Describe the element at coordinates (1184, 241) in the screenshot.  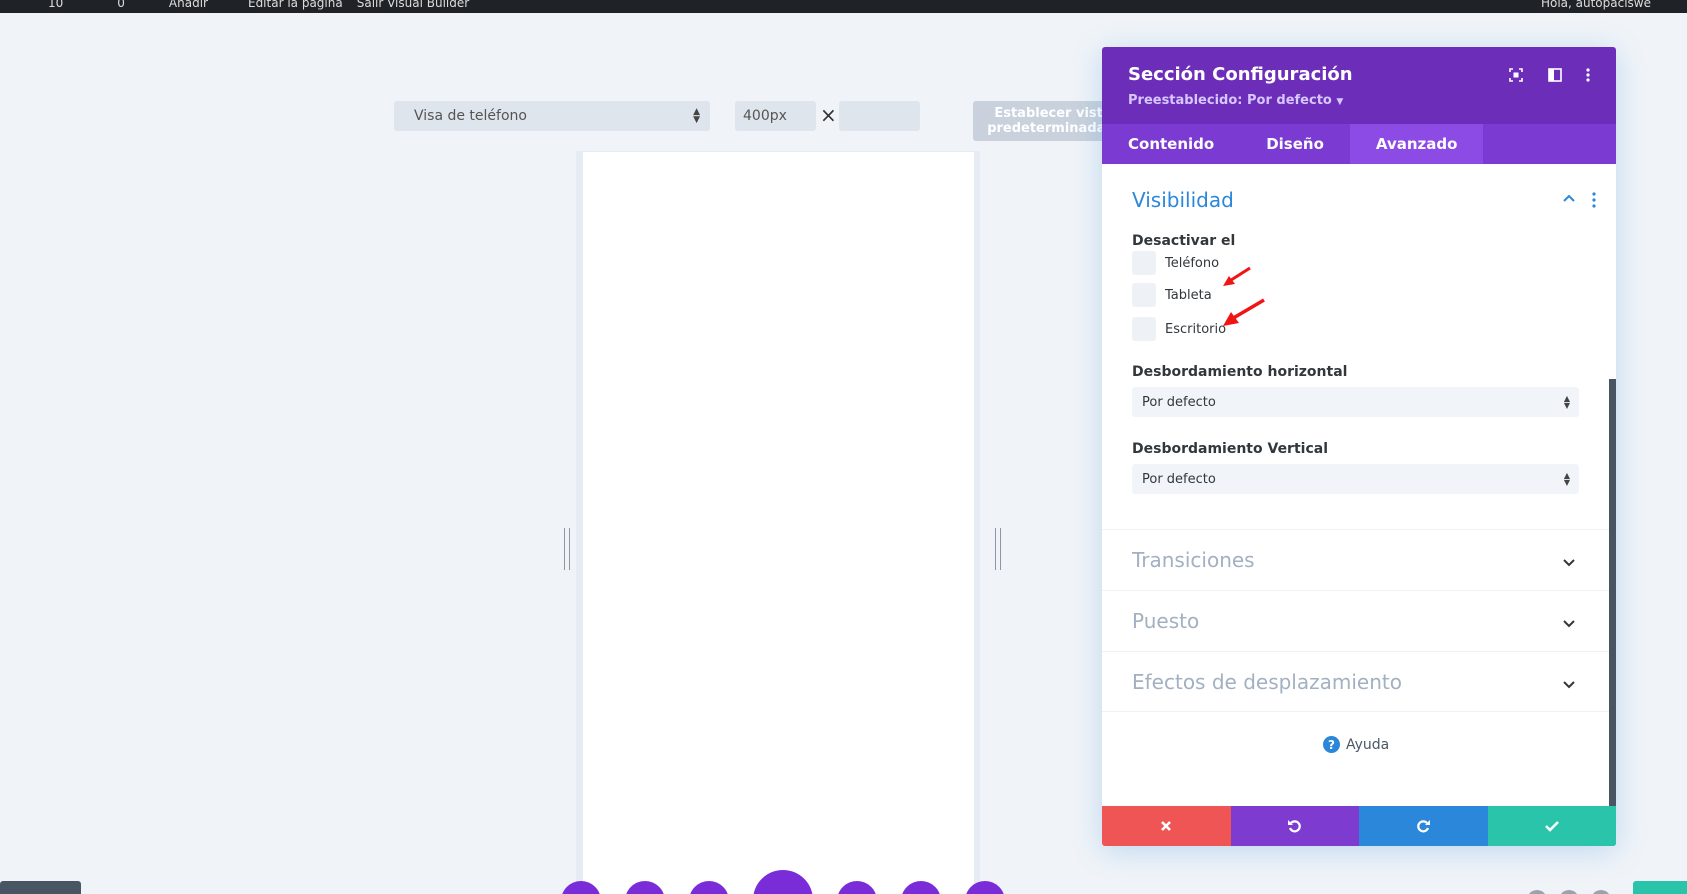
I see `disable-on-label: Desactivar el` at that location.